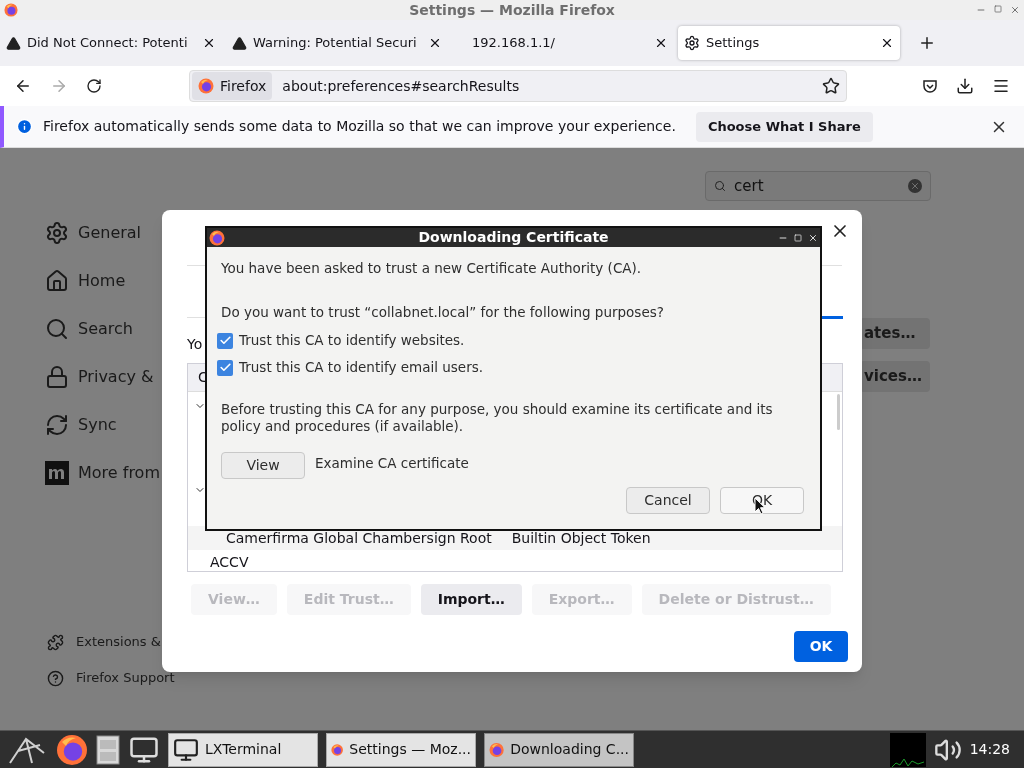  I want to click on table-cell-text: Camerfirma Global Chambersign Root, so click(359, 538).